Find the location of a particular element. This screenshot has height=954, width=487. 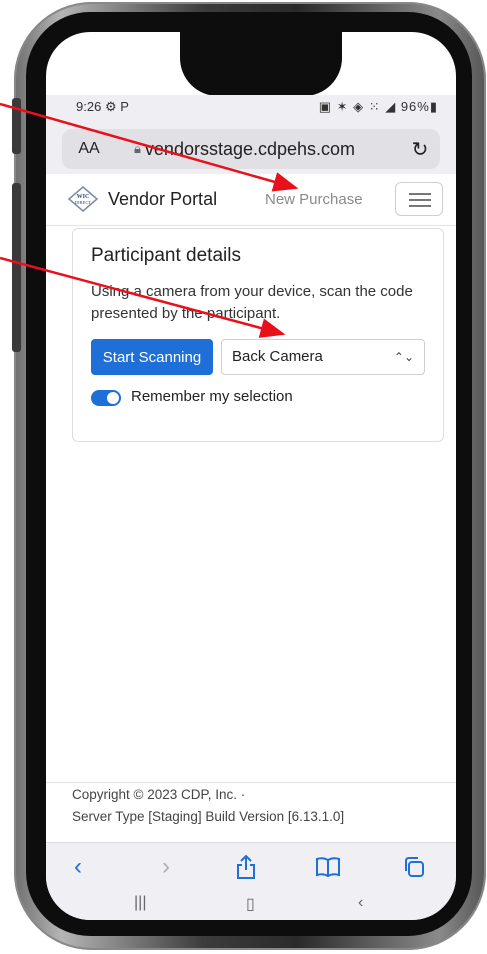

recent-apps-icon: ||| is located at coordinates (140, 903).